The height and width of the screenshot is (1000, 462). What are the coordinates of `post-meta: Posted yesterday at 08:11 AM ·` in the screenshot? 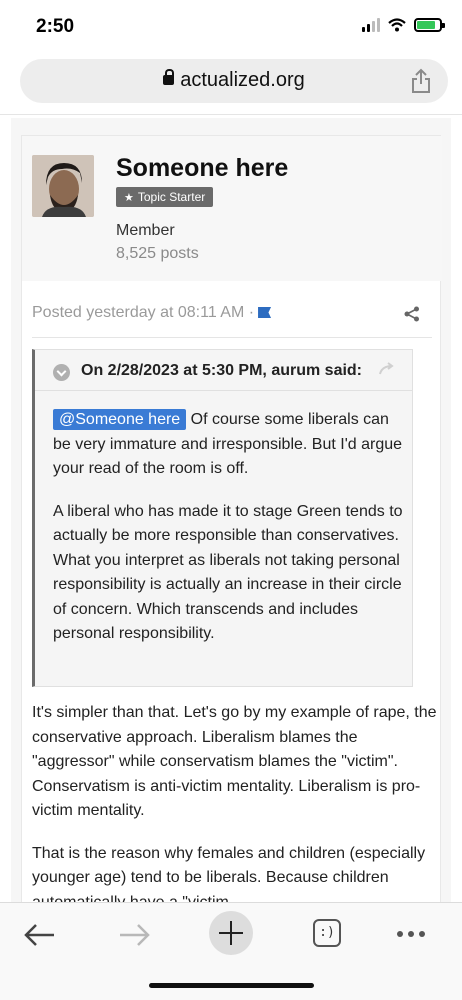 It's located at (152, 313).